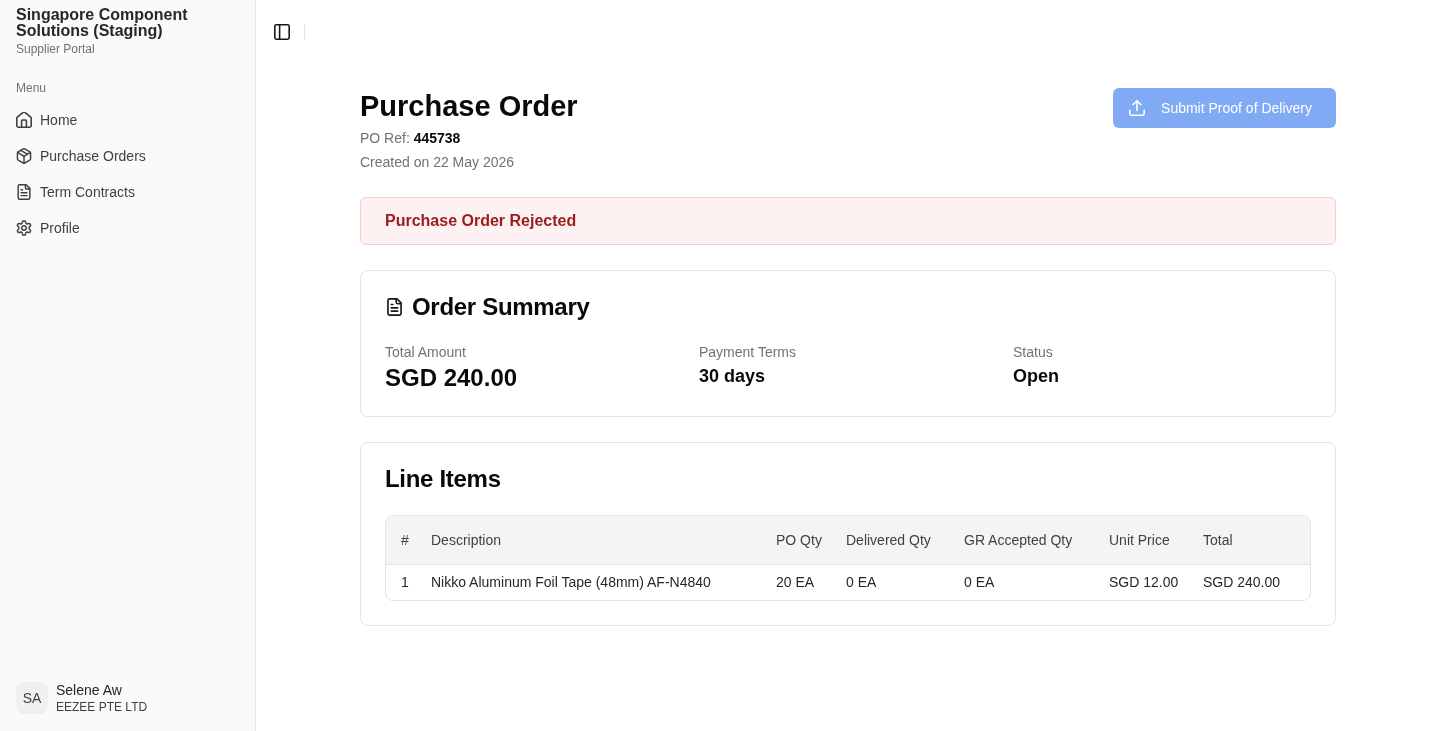 The width and height of the screenshot is (1440, 731). I want to click on nav-item: Purchase Orders, so click(127, 156).